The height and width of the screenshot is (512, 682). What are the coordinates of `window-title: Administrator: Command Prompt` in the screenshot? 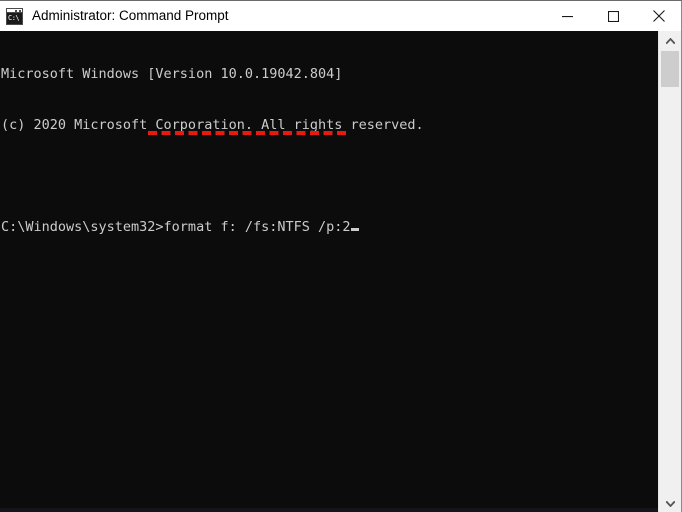 It's located at (130, 15).